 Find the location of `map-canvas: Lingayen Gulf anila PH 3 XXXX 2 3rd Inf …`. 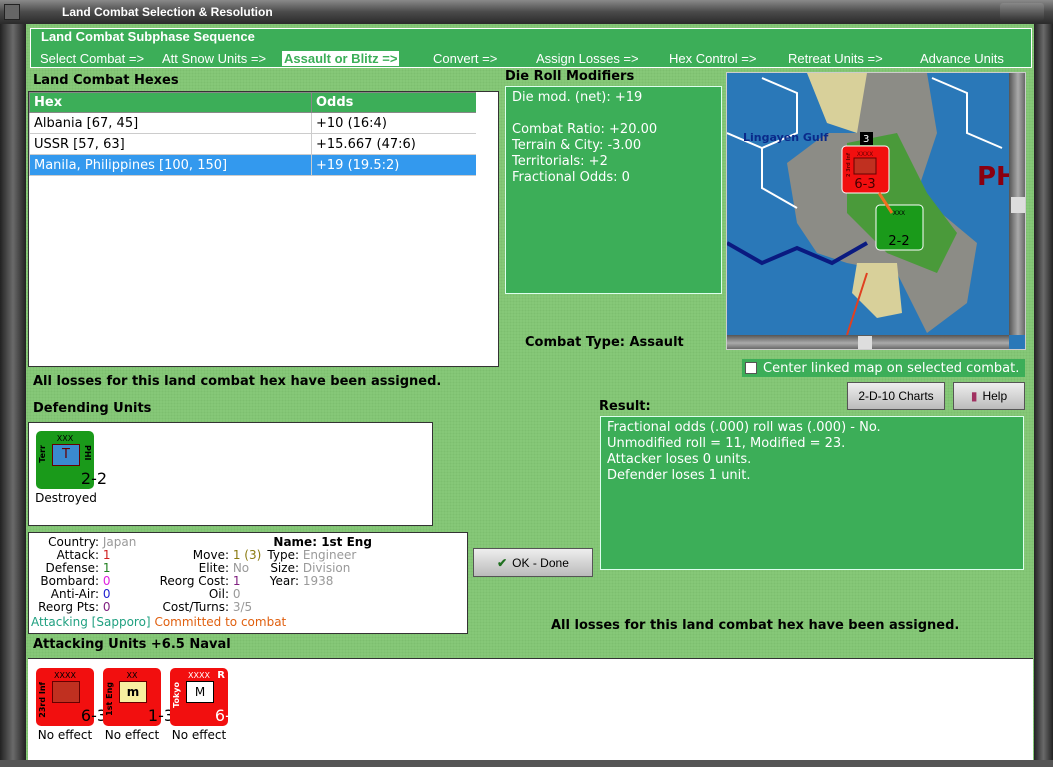

map-canvas: Lingayen Gulf anila PH 3 XXXX 2 3rd Inf … is located at coordinates (872, 204).